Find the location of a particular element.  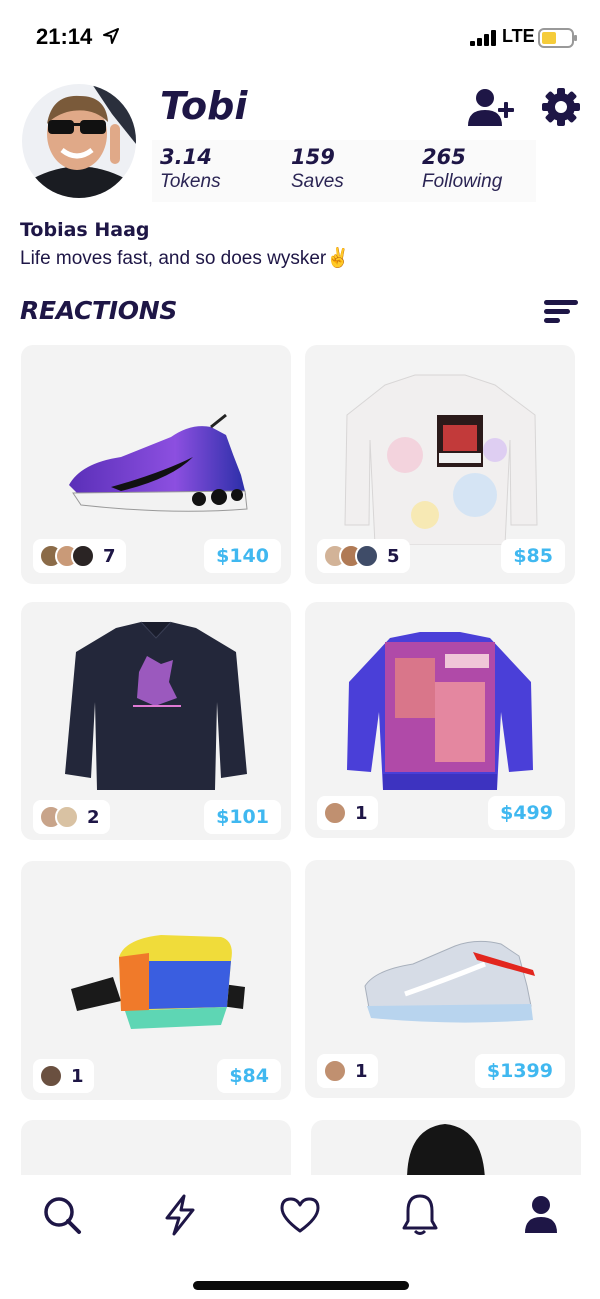

stat-label: Tokens is located at coordinates (190, 181).